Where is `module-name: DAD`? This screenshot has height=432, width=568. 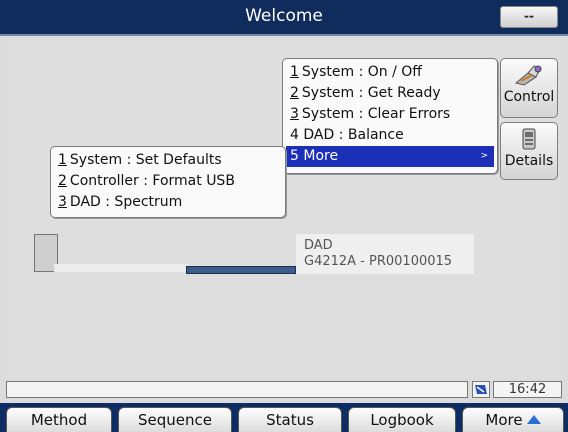 module-name: DAD is located at coordinates (318, 245).